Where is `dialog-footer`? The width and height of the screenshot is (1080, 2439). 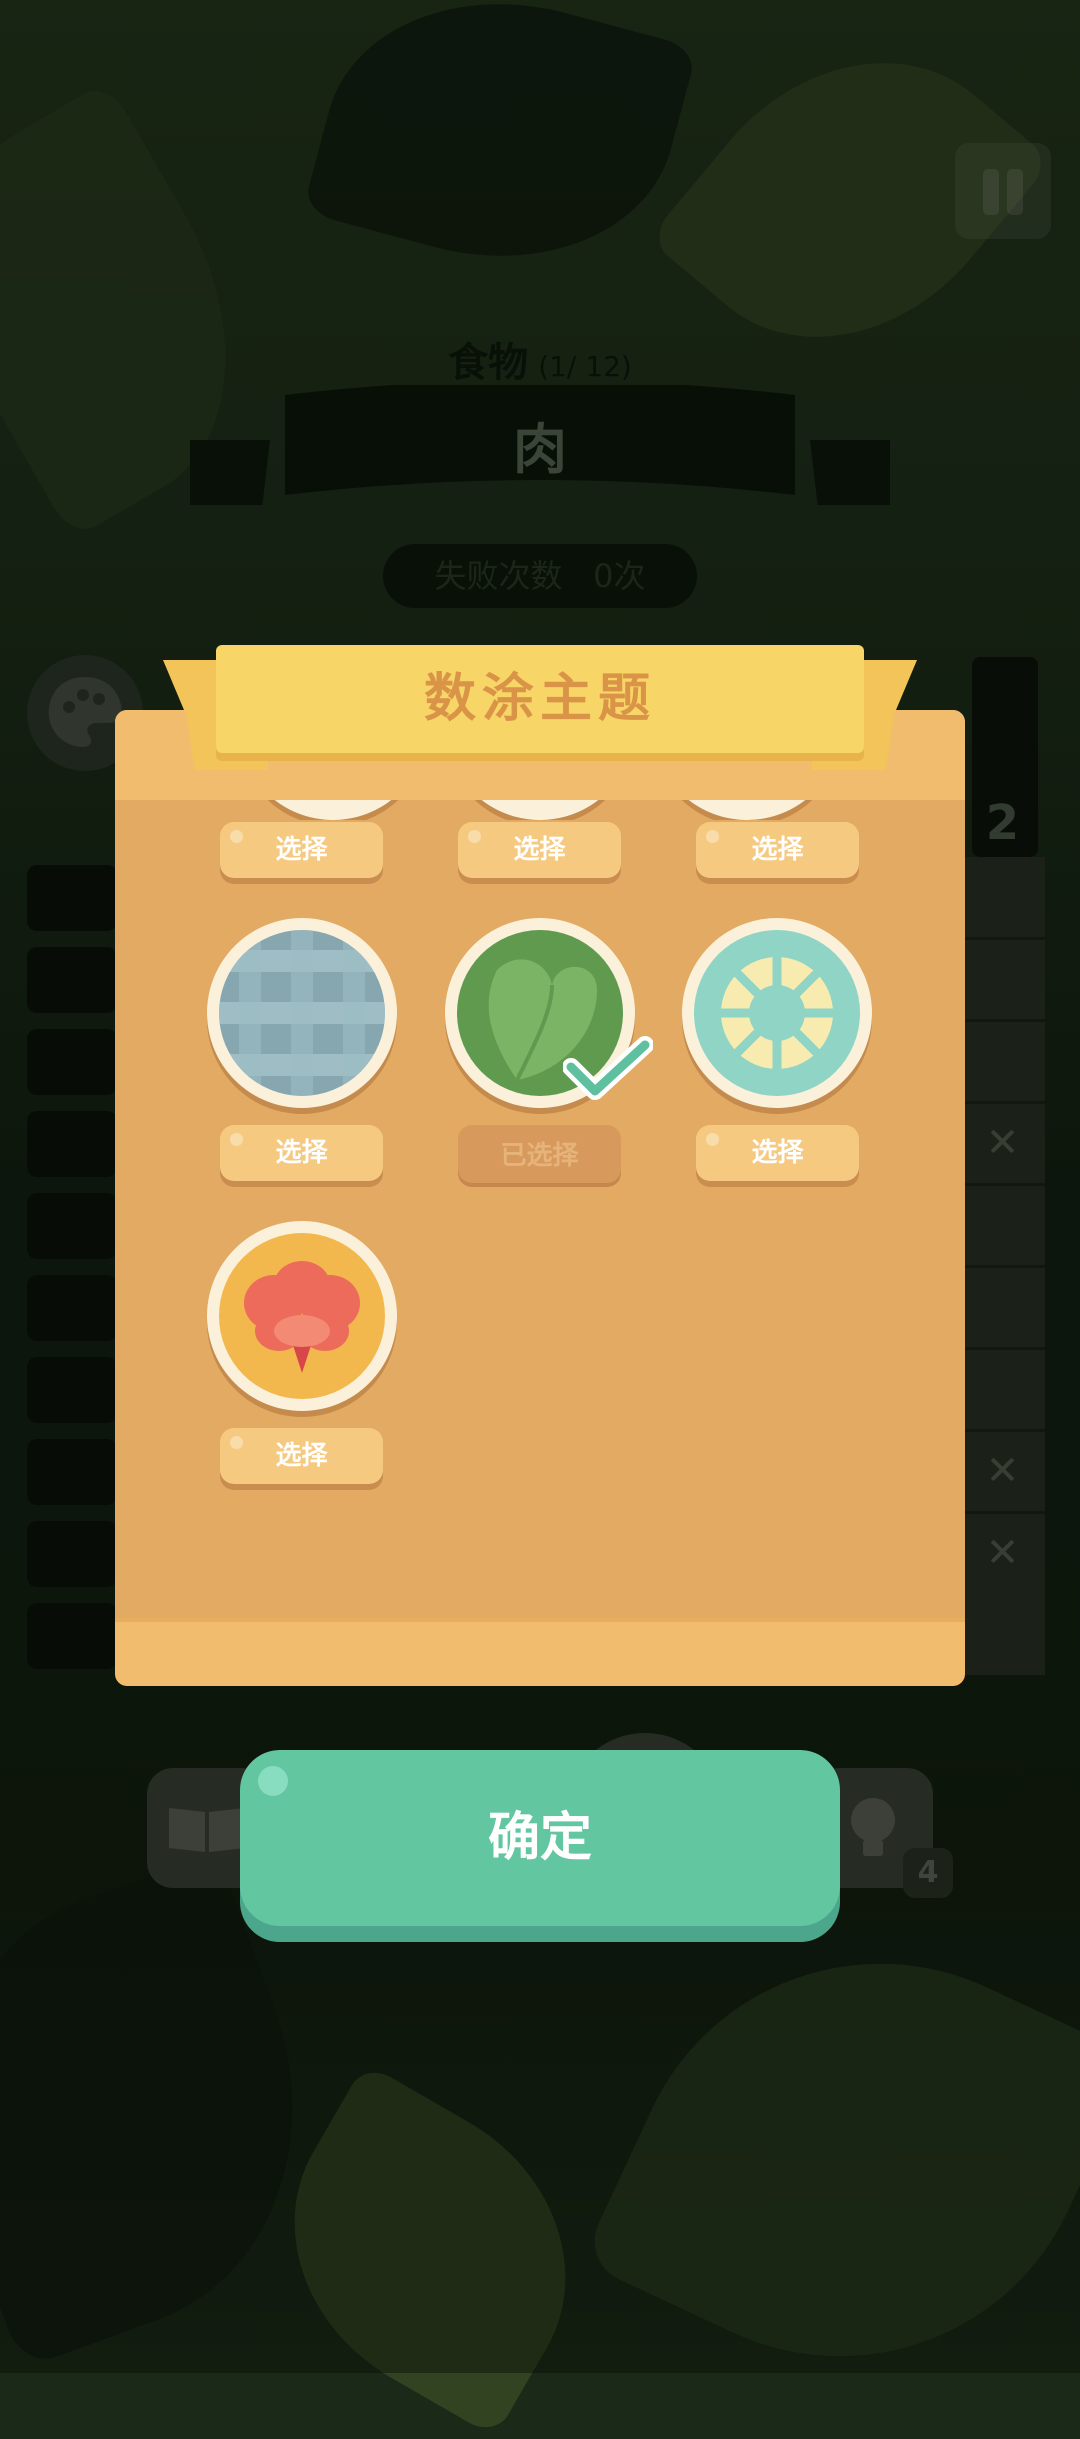
dialog-footer is located at coordinates (540, 1652).